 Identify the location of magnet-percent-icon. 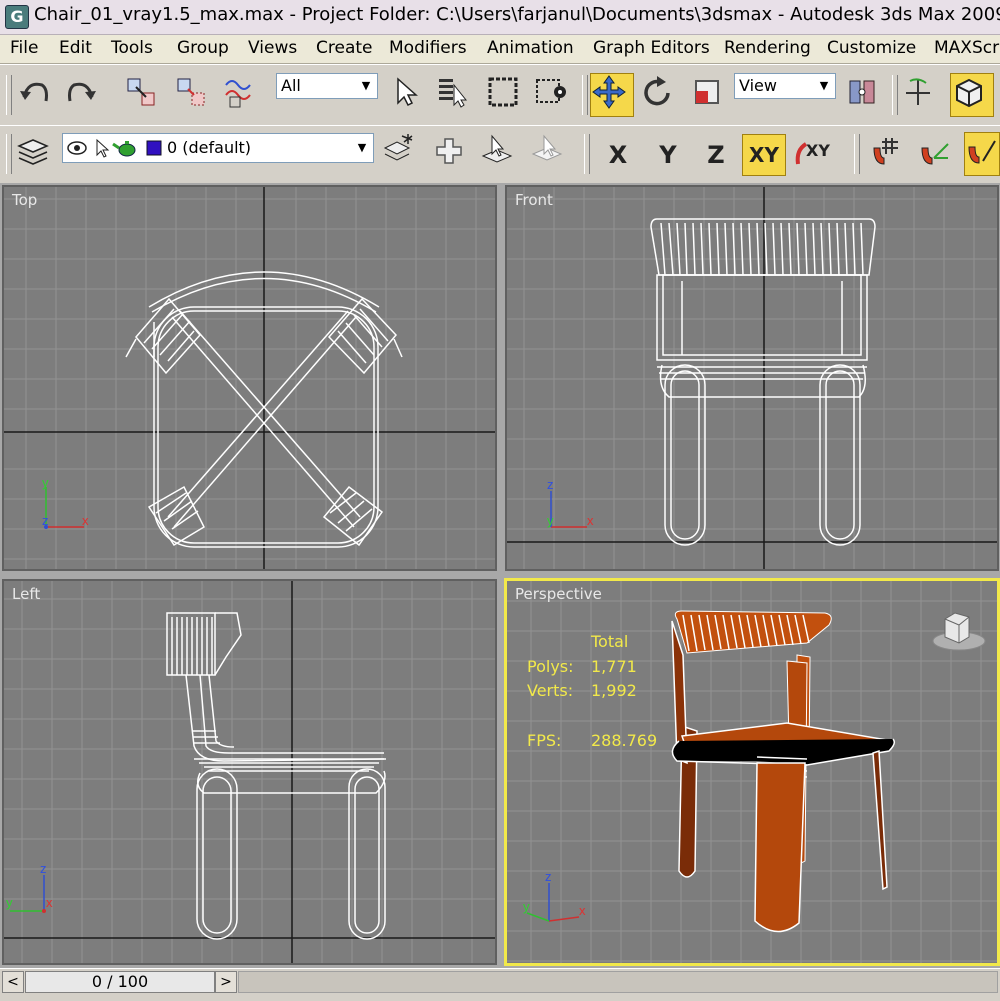
(982, 152).